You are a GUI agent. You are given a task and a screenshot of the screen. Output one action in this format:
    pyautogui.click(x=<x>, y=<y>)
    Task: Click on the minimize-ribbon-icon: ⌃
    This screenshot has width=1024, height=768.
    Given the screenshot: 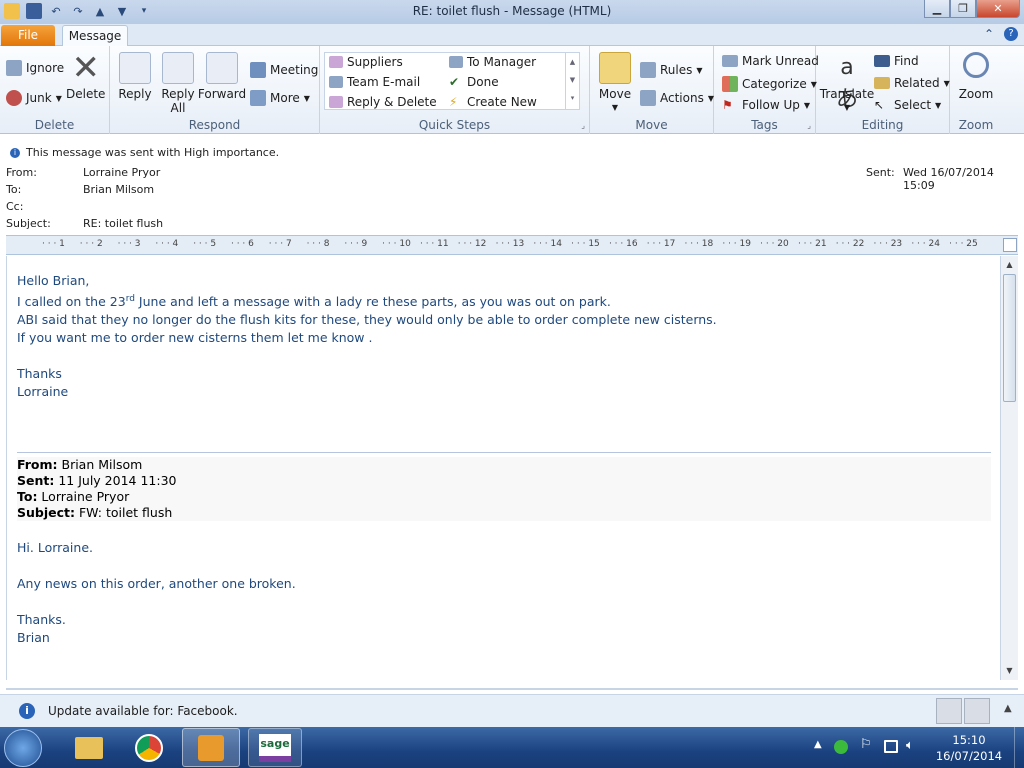 What is the action you would take?
    pyautogui.click(x=989, y=34)
    